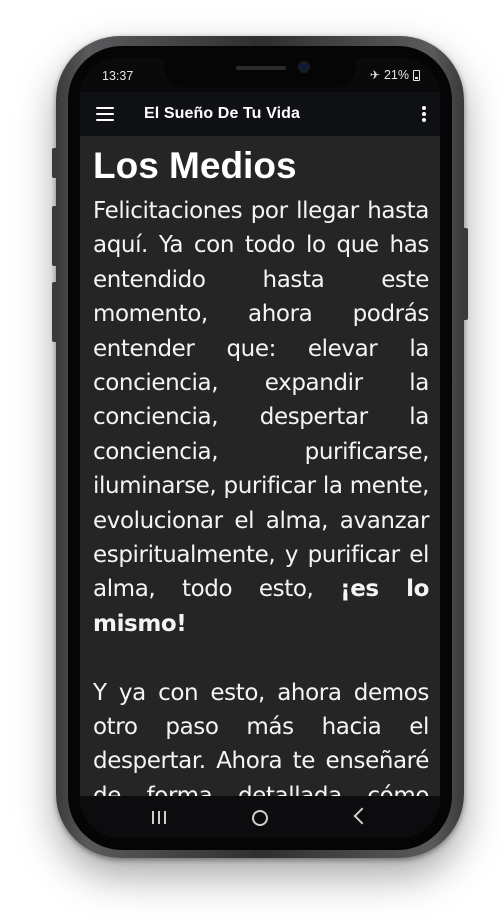 This screenshot has height=918, width=500. What do you see at coordinates (118, 76) in the screenshot?
I see `status-time: 13:37` at bounding box center [118, 76].